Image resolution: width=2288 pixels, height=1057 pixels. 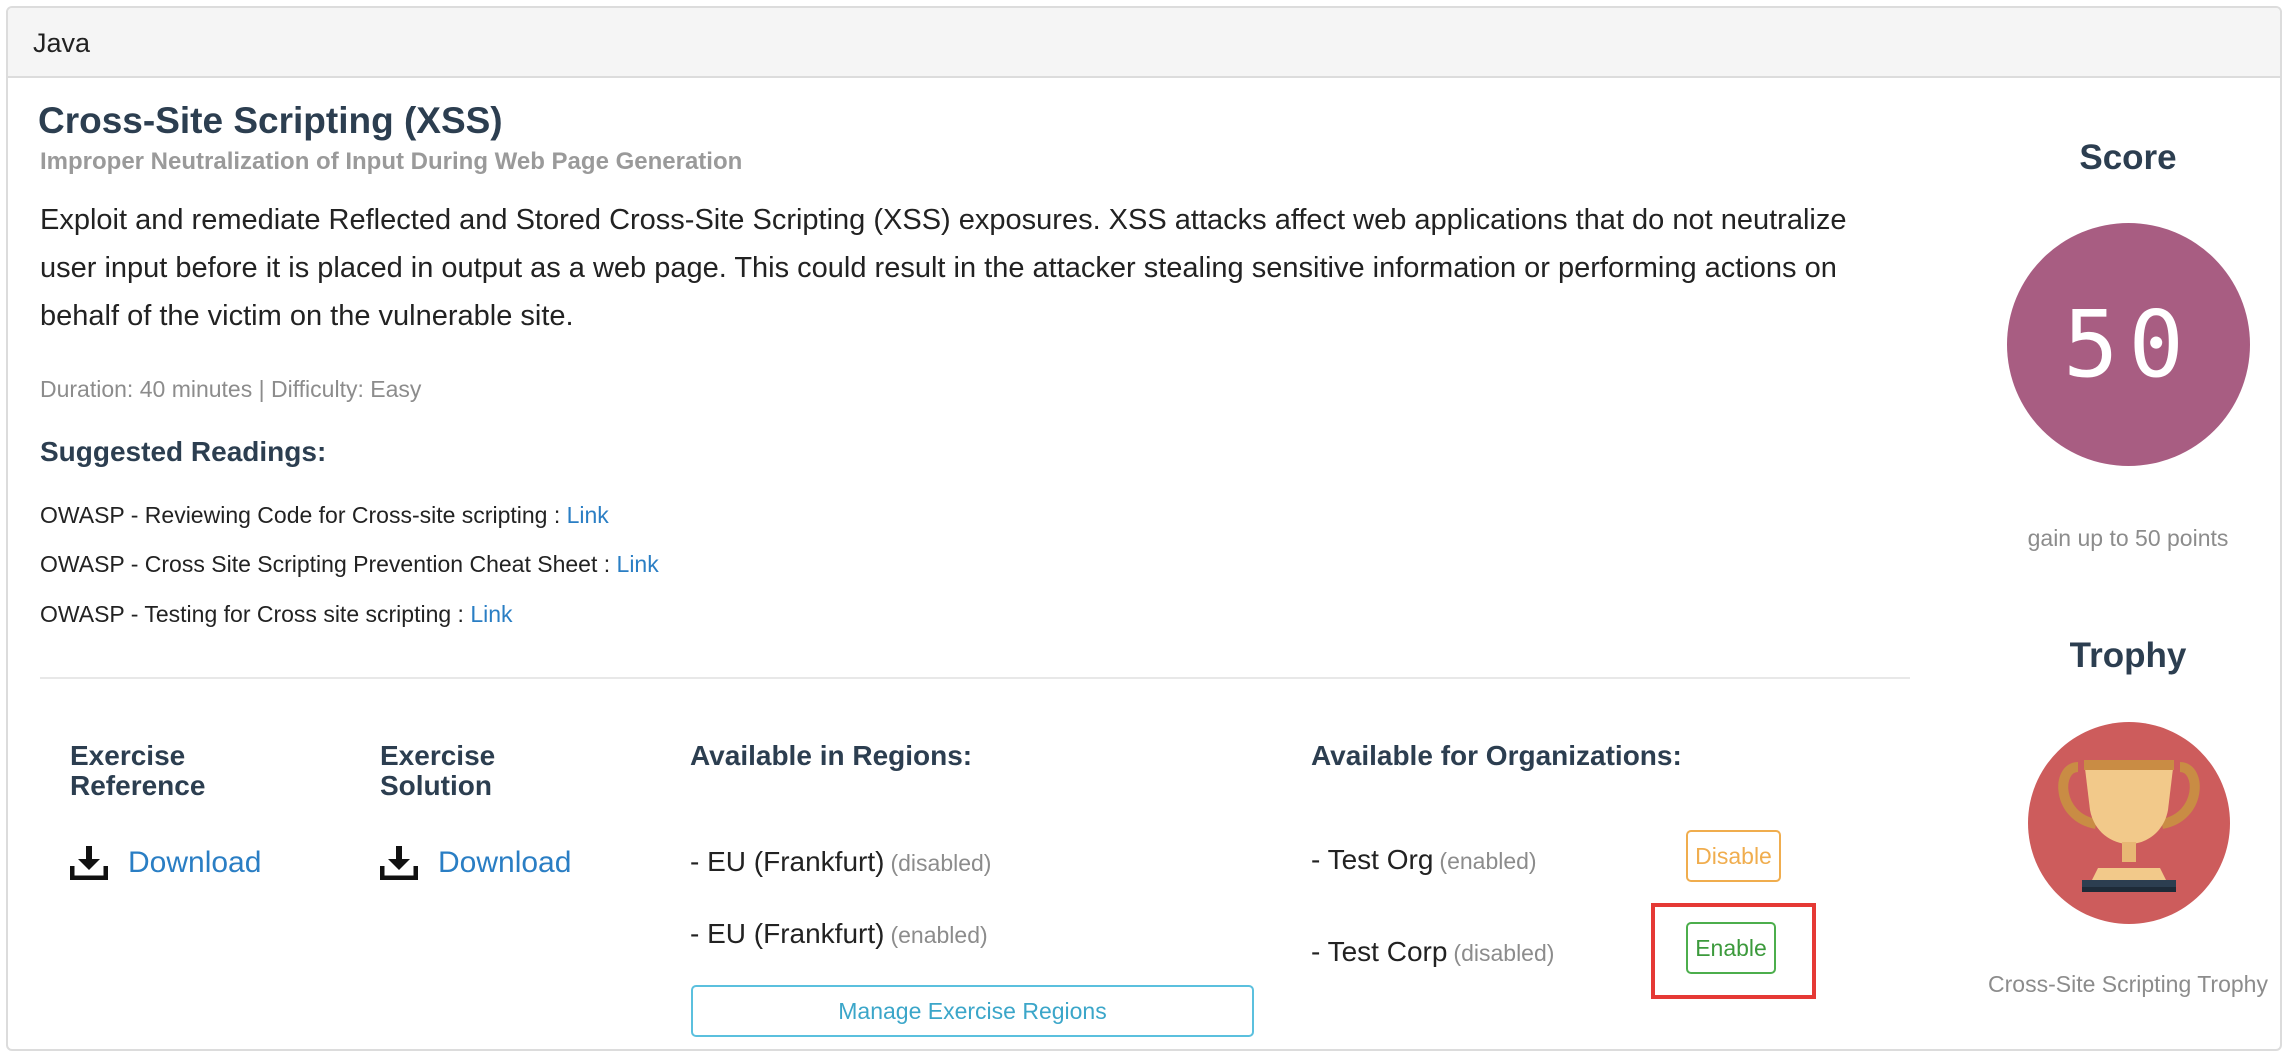 What do you see at coordinates (1731, 948) in the screenshot?
I see `enable-organization-button: Enable` at bounding box center [1731, 948].